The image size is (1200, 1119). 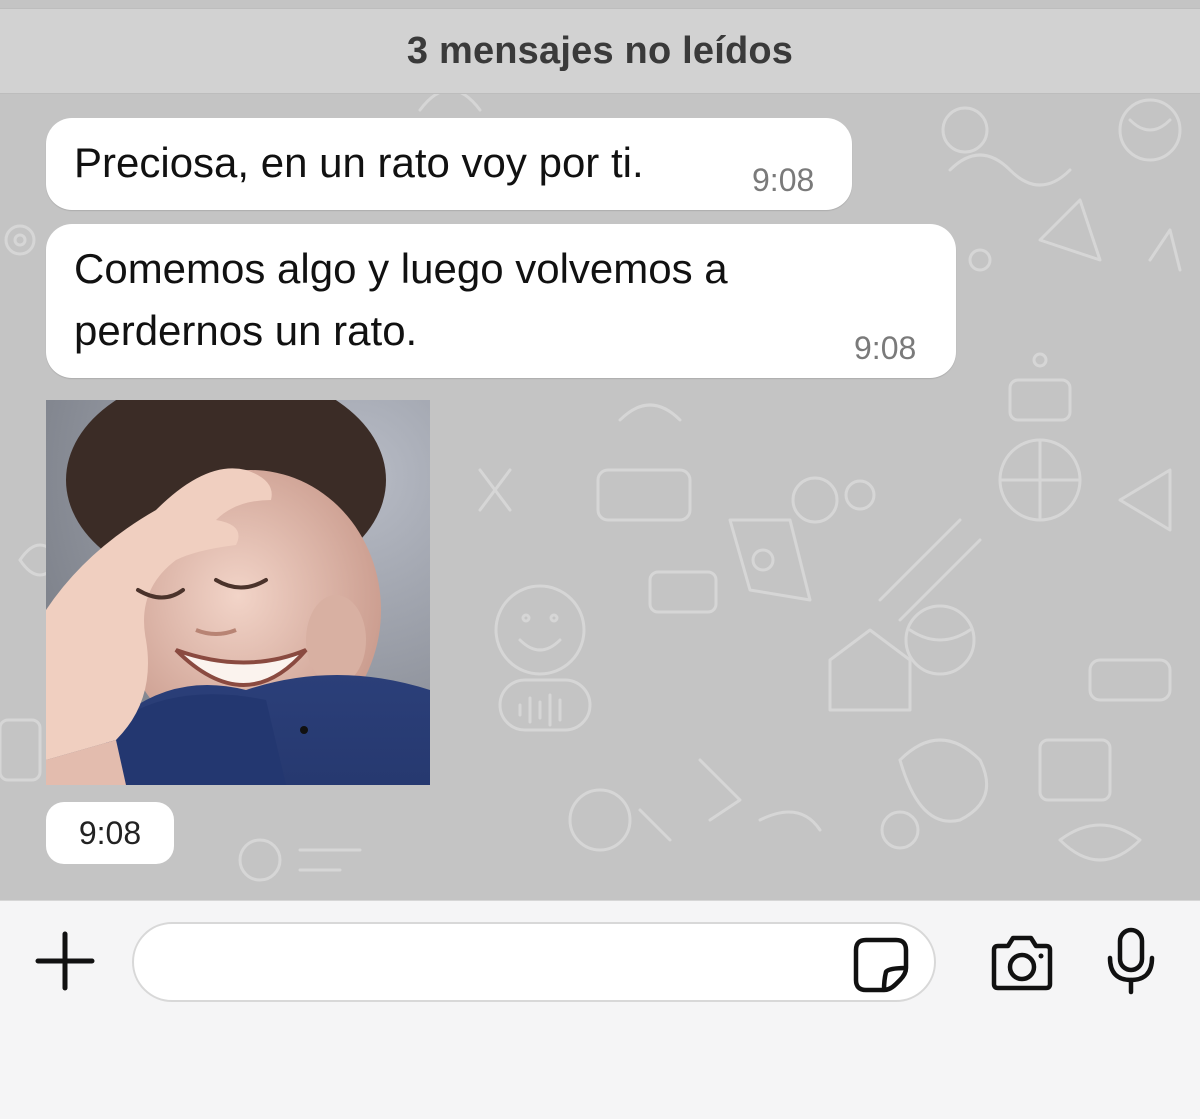 I want to click on image-time-chip: 9:08, so click(x=110, y=833).